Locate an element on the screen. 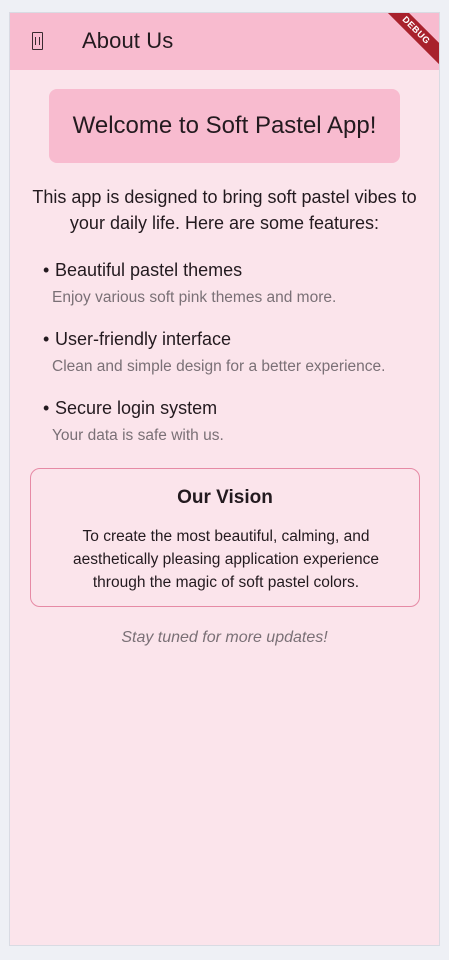 The width and height of the screenshot is (449, 960). page-title: About Us is located at coordinates (128, 40).